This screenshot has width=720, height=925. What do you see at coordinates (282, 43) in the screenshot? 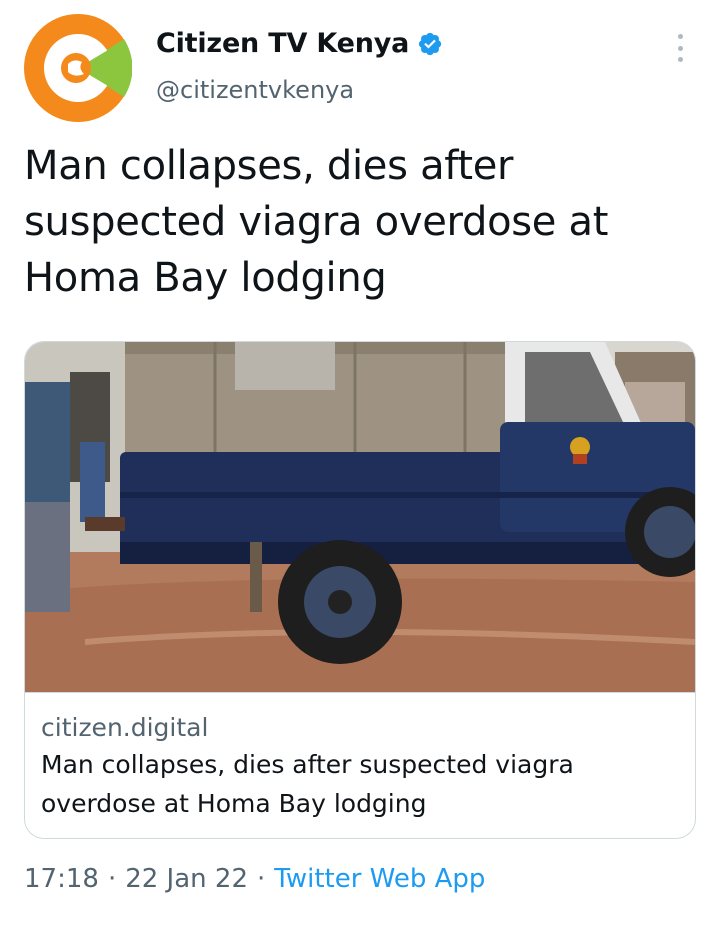
I see `account-name: Citizen TV Kenya` at bounding box center [282, 43].